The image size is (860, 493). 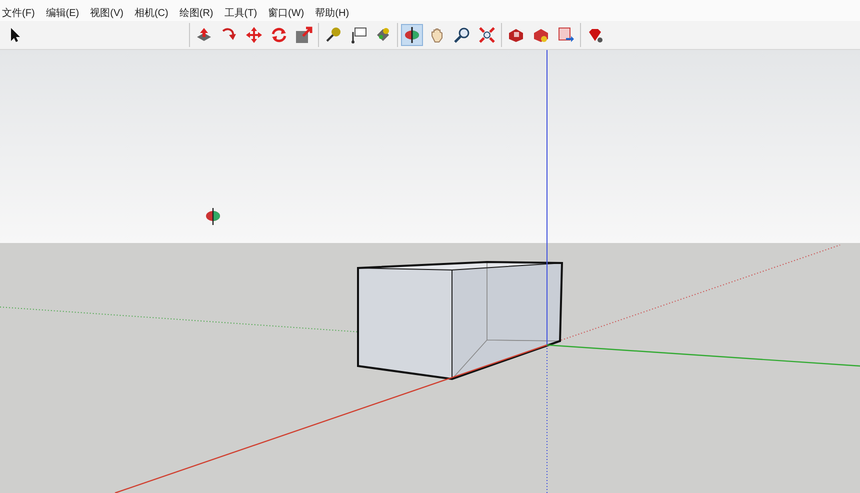 I want to click on toolbar-button, so click(x=412, y=35).